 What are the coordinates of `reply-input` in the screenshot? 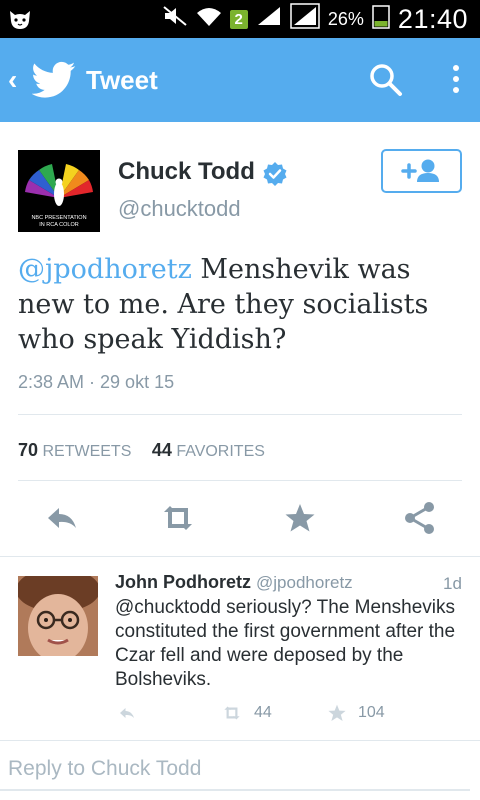 It's located at (238, 769).